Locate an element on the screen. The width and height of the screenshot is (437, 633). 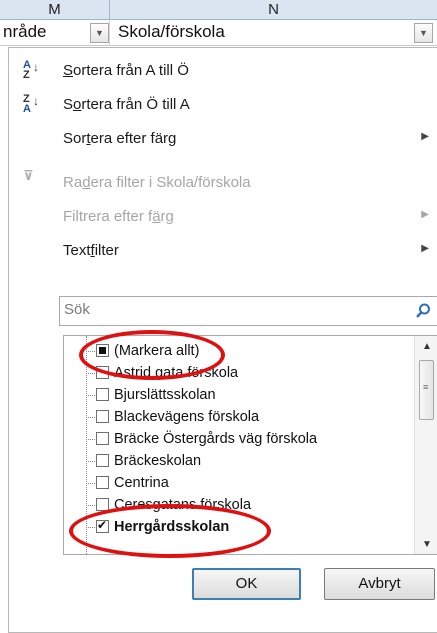
column-header-n: N is located at coordinates (273, 10).